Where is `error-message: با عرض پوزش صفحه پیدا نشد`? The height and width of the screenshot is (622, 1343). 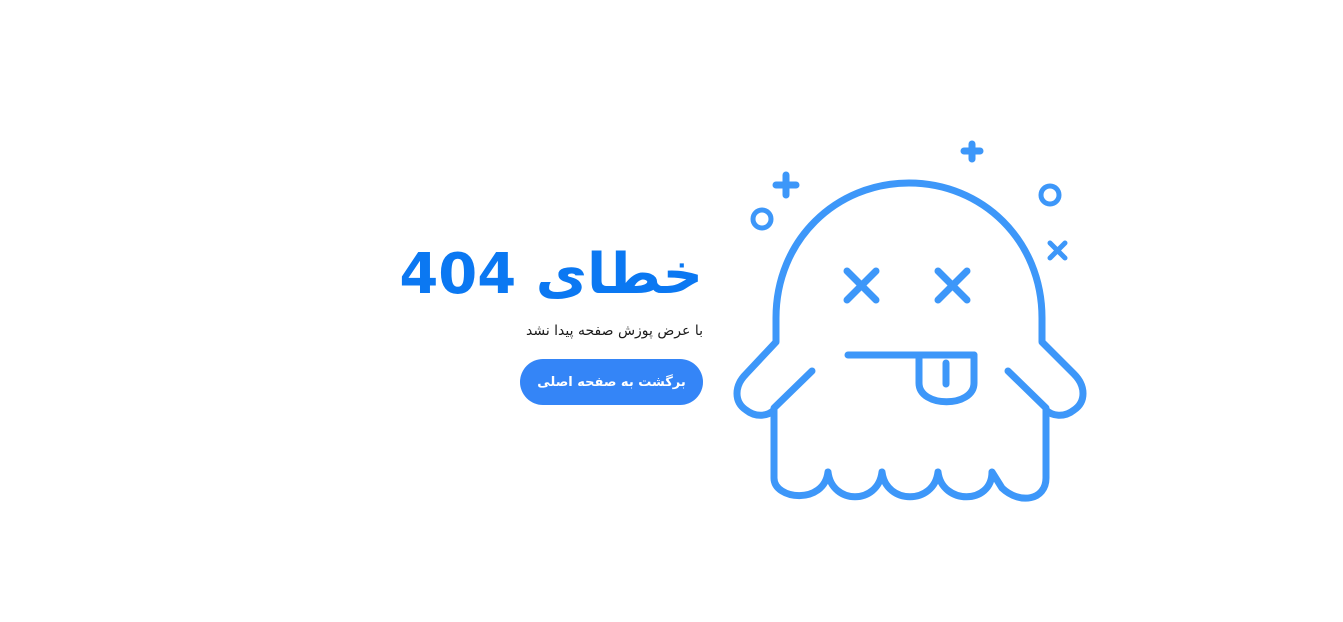 error-message: با عرض پوزش صفحه پیدا نشد is located at coordinates (614, 331).